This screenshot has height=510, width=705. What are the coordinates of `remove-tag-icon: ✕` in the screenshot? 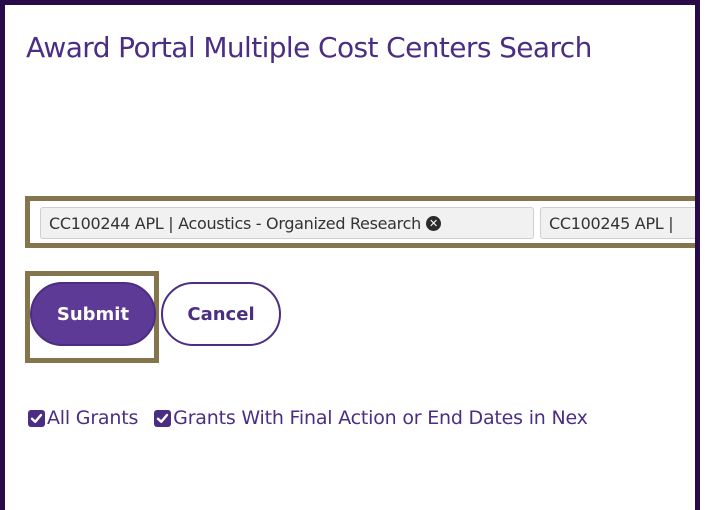 It's located at (433, 223).